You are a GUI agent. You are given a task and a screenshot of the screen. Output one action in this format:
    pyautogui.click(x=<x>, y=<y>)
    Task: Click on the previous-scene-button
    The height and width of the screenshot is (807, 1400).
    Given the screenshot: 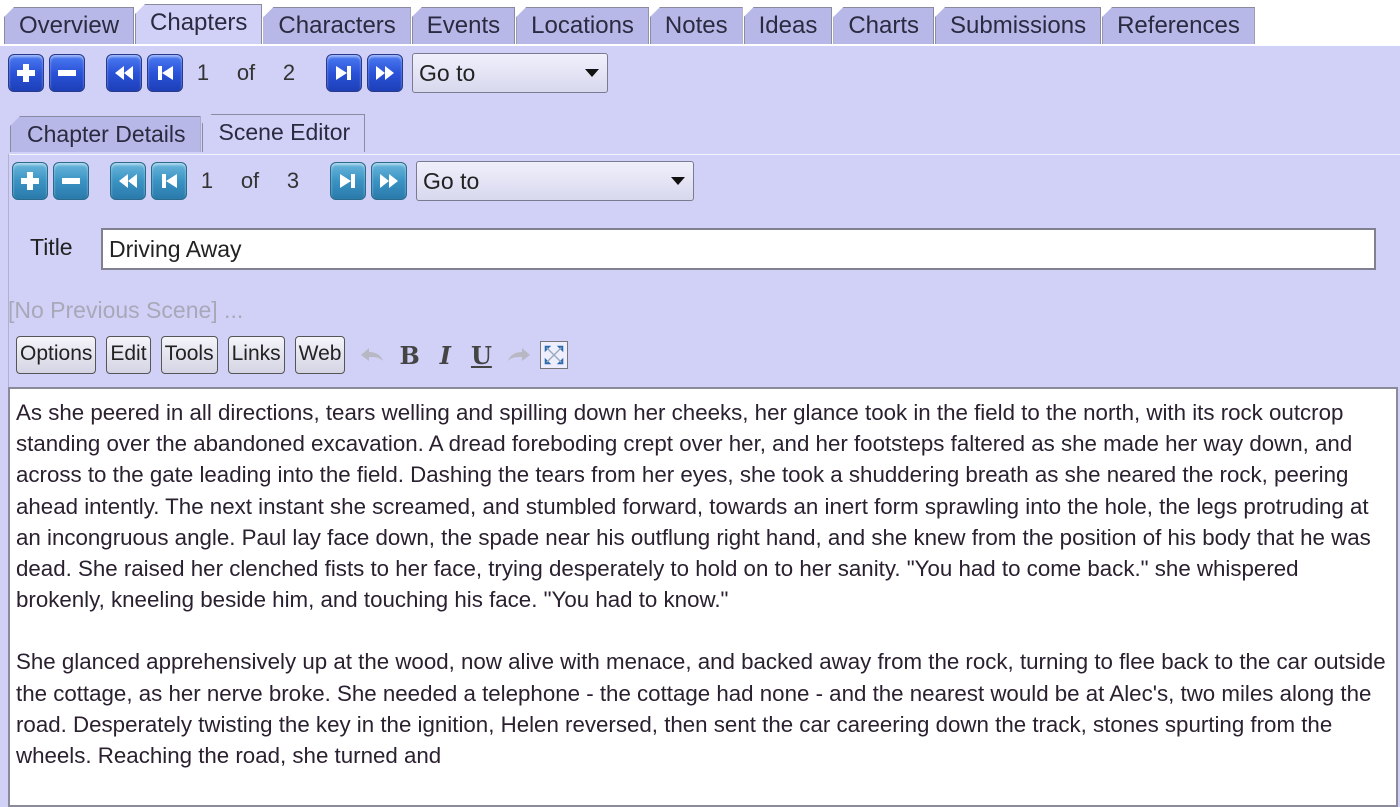 What is the action you would take?
    pyautogui.click(x=169, y=181)
    